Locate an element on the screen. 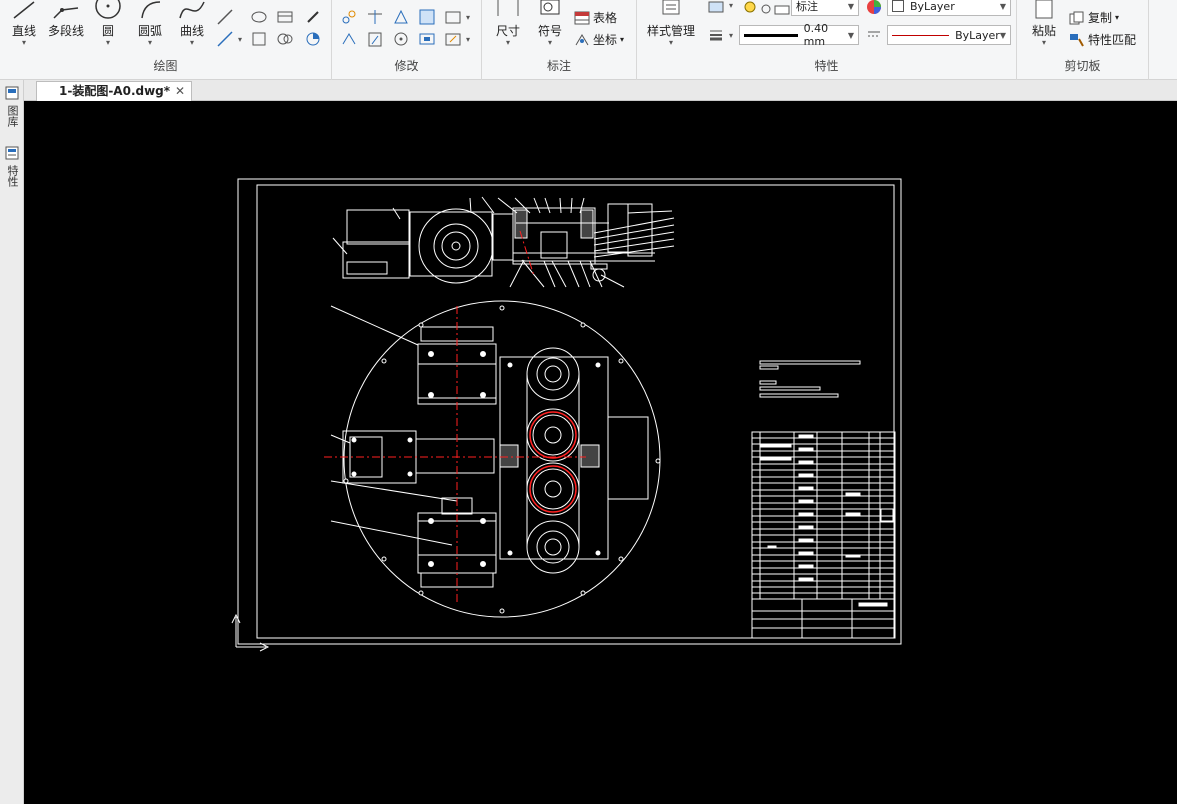  hatch-icon is located at coordinates (285, 17).